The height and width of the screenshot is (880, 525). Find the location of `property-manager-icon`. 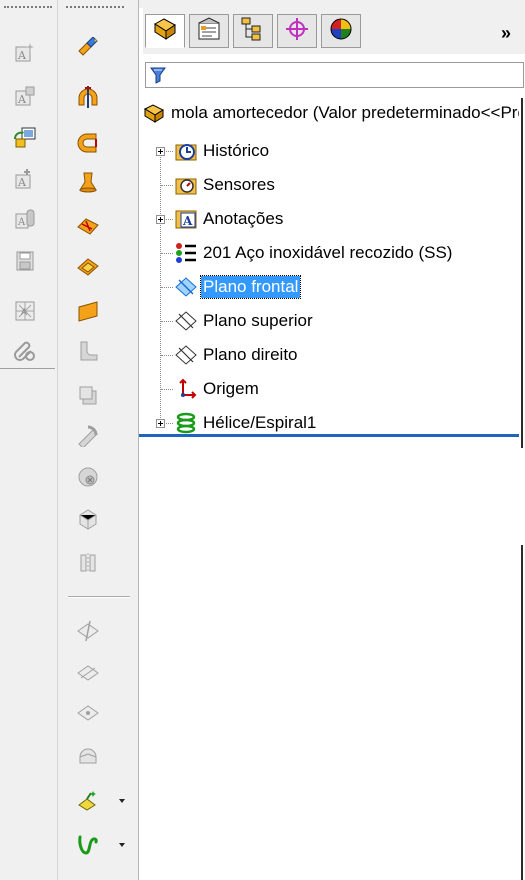

property-manager-icon is located at coordinates (209, 31).